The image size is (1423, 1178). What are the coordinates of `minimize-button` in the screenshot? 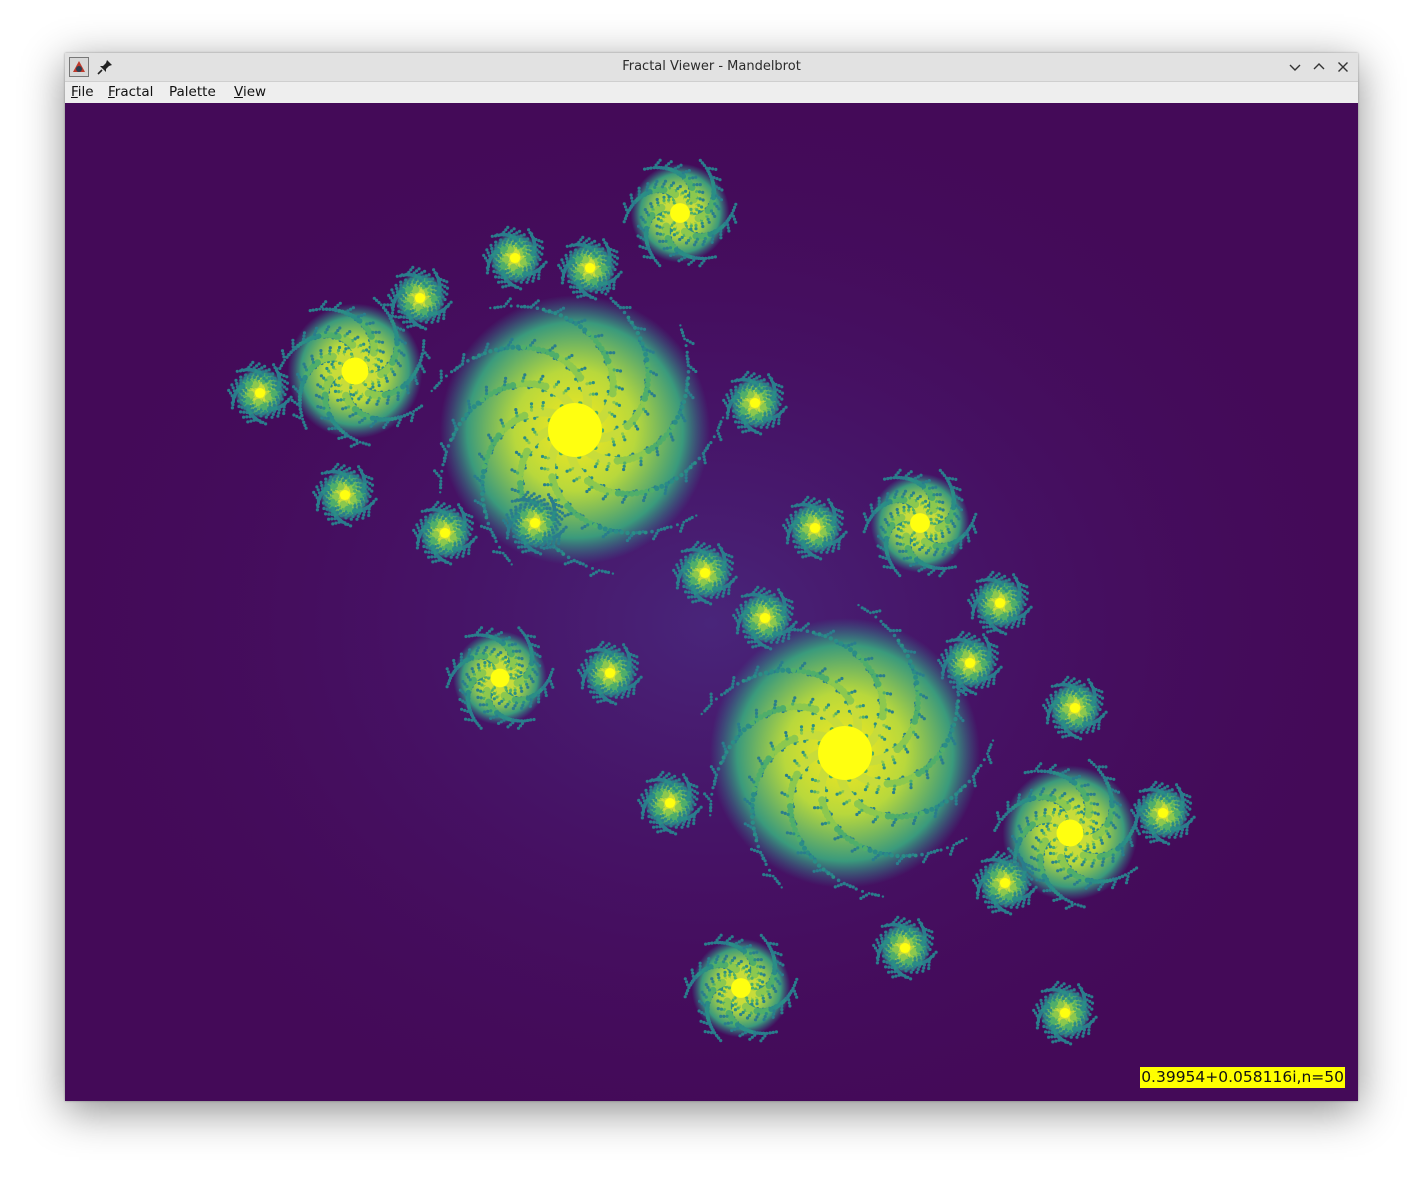 It's located at (1295, 67).